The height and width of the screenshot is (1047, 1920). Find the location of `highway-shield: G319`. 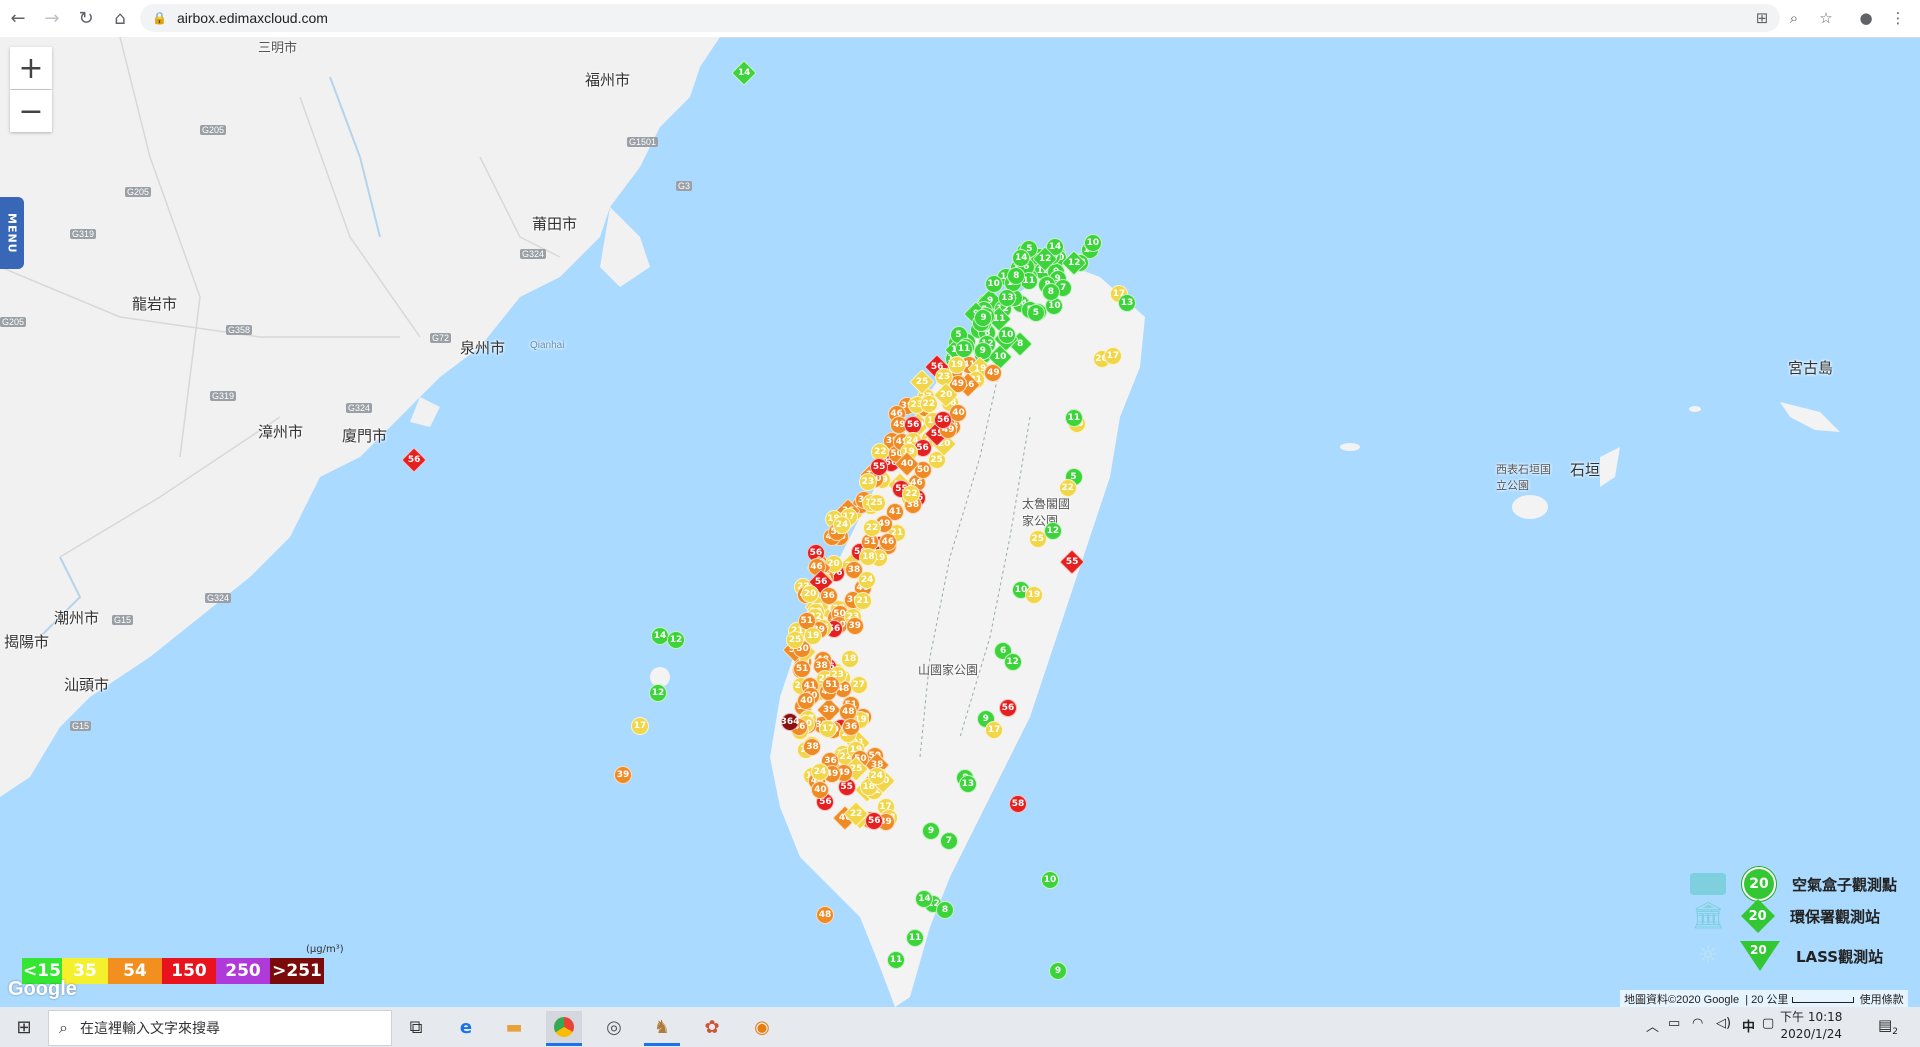

highway-shield: G319 is located at coordinates (223, 396).